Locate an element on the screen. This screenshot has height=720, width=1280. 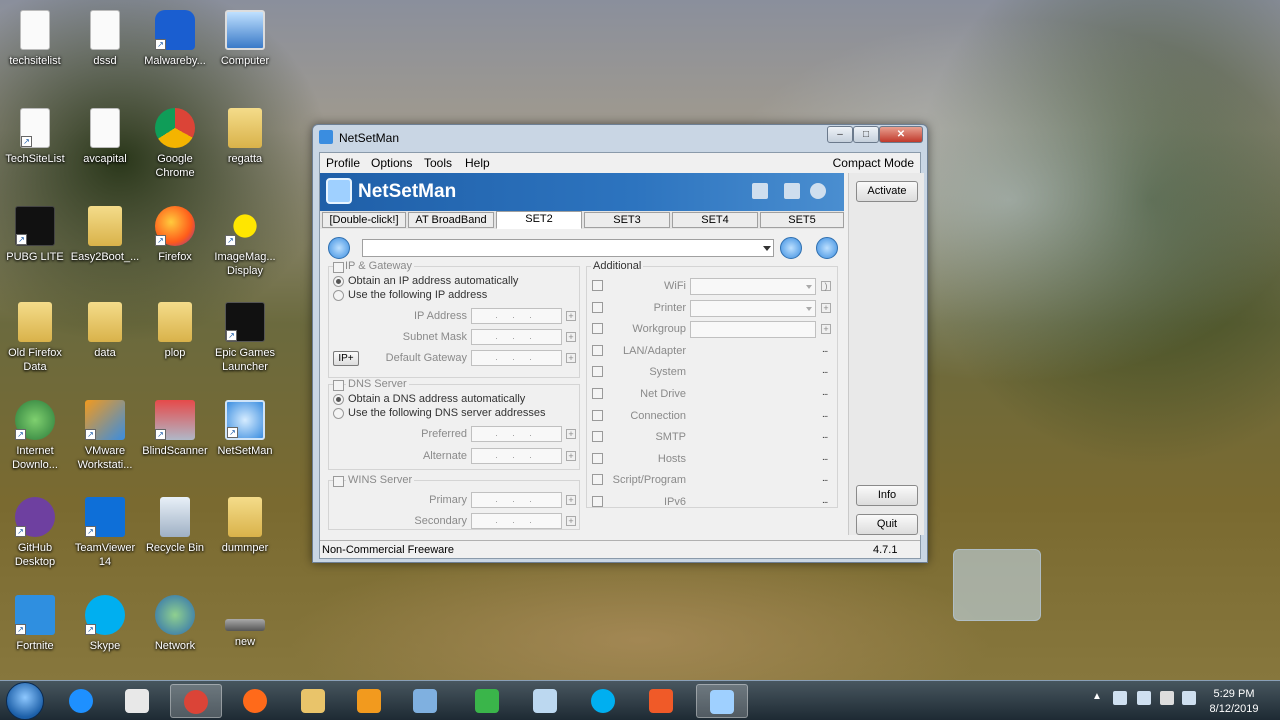
preferred-plus-icon: + is located at coordinates (571, 434).